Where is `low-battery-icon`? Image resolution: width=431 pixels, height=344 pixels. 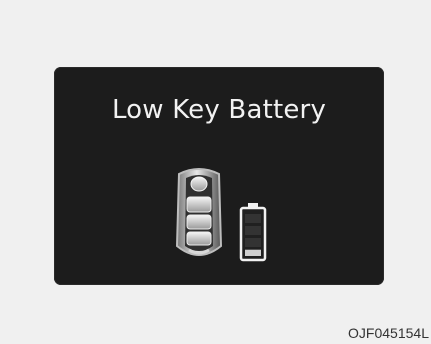
low-battery-icon is located at coordinates (253, 232).